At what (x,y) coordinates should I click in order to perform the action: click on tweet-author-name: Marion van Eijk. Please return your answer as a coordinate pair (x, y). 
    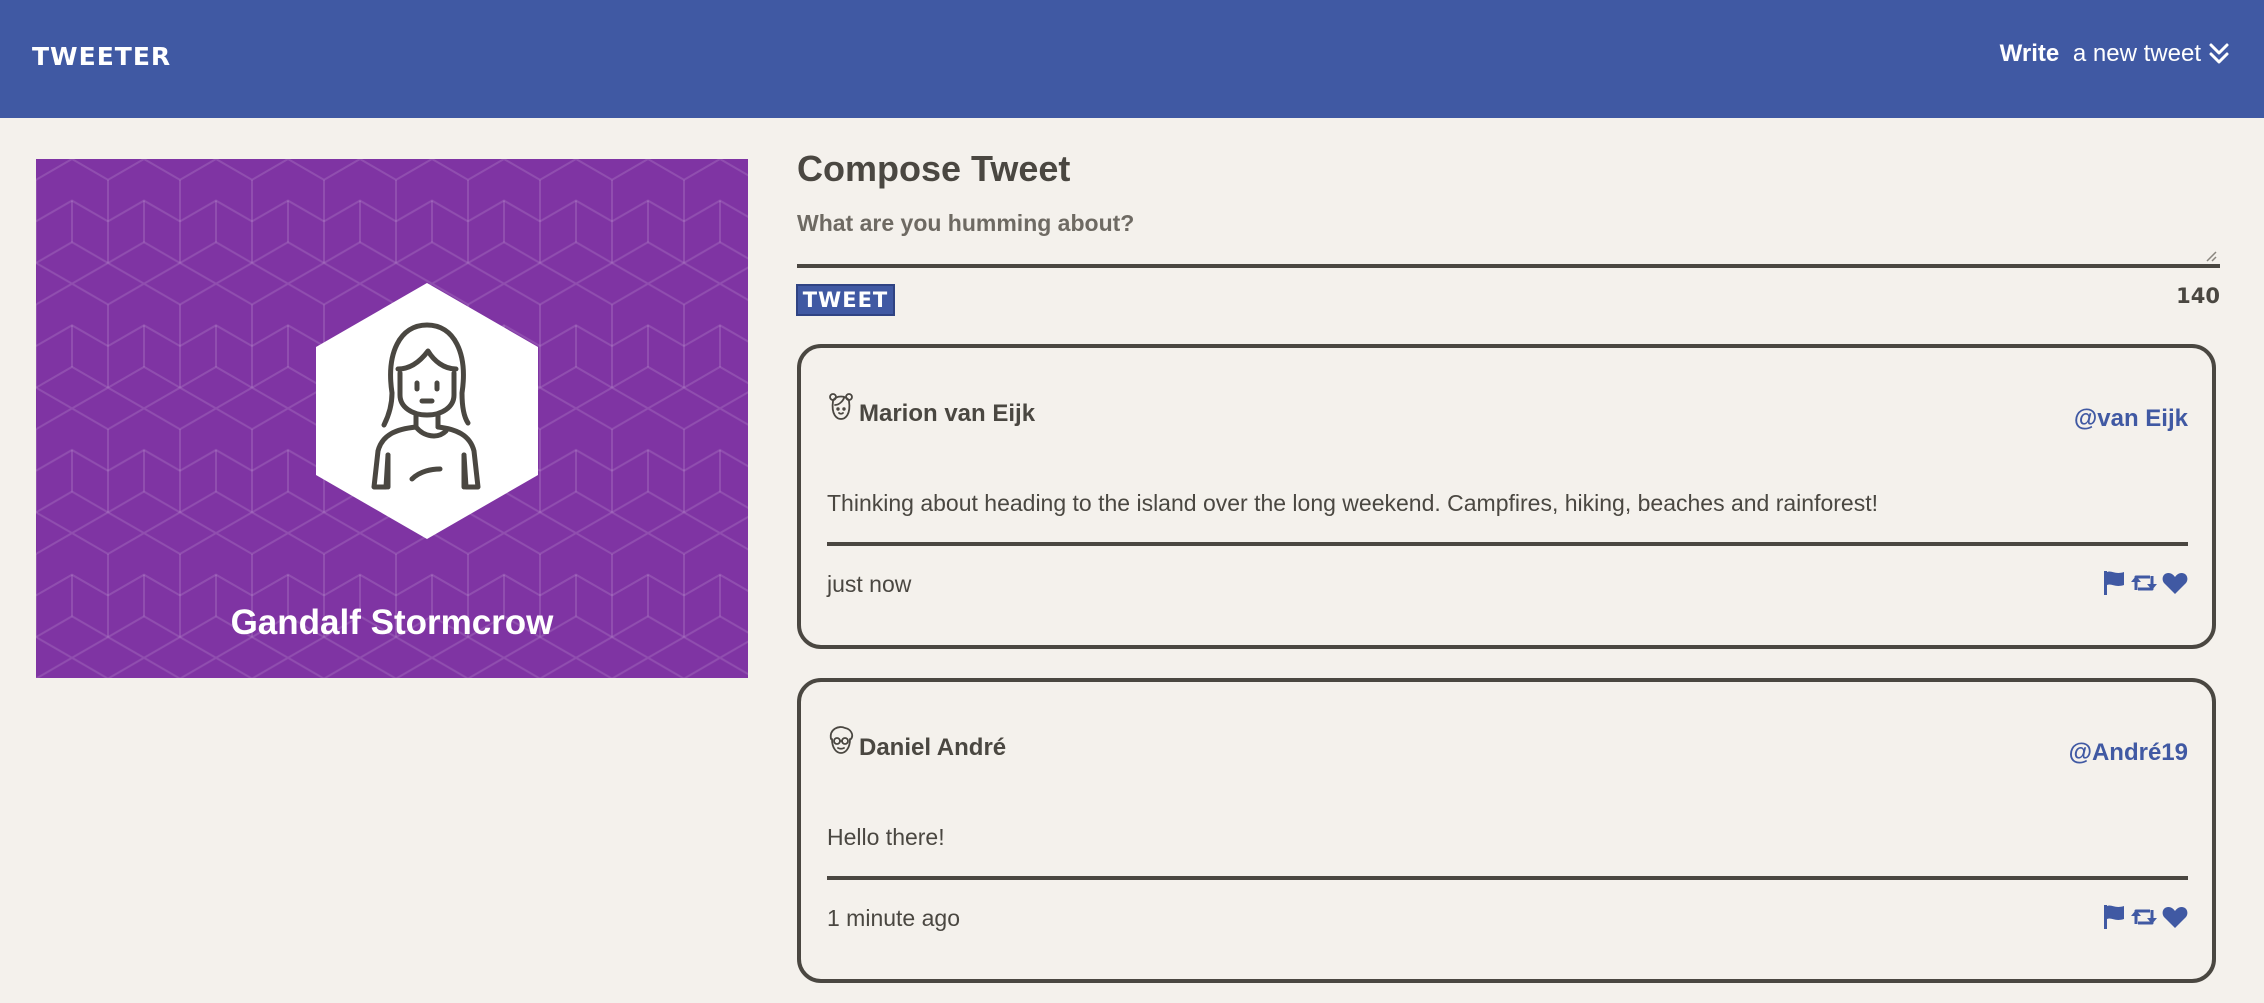
    Looking at the image, I should click on (947, 414).